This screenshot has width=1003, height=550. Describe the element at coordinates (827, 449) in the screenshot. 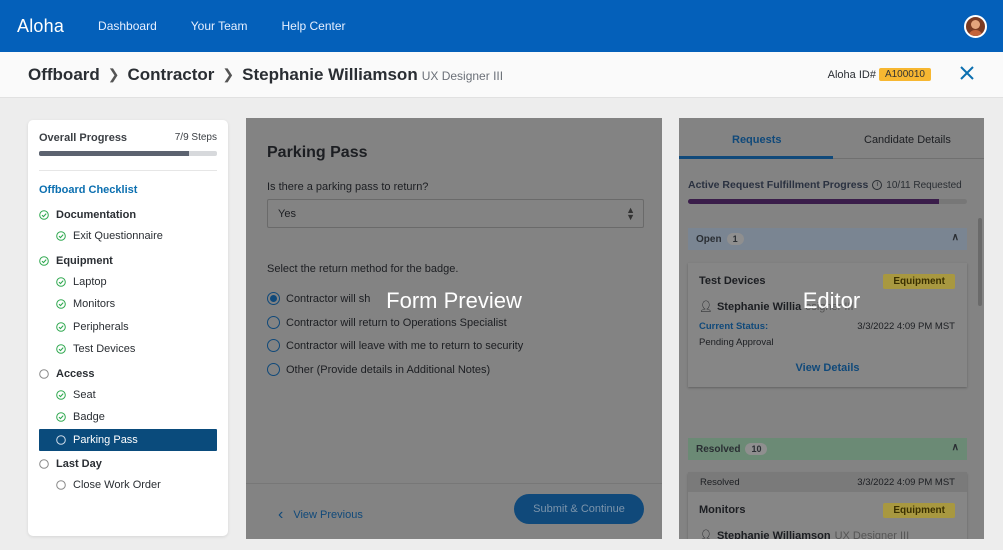

I see `resolved-section-header: Resolved 10 ∧` at that location.